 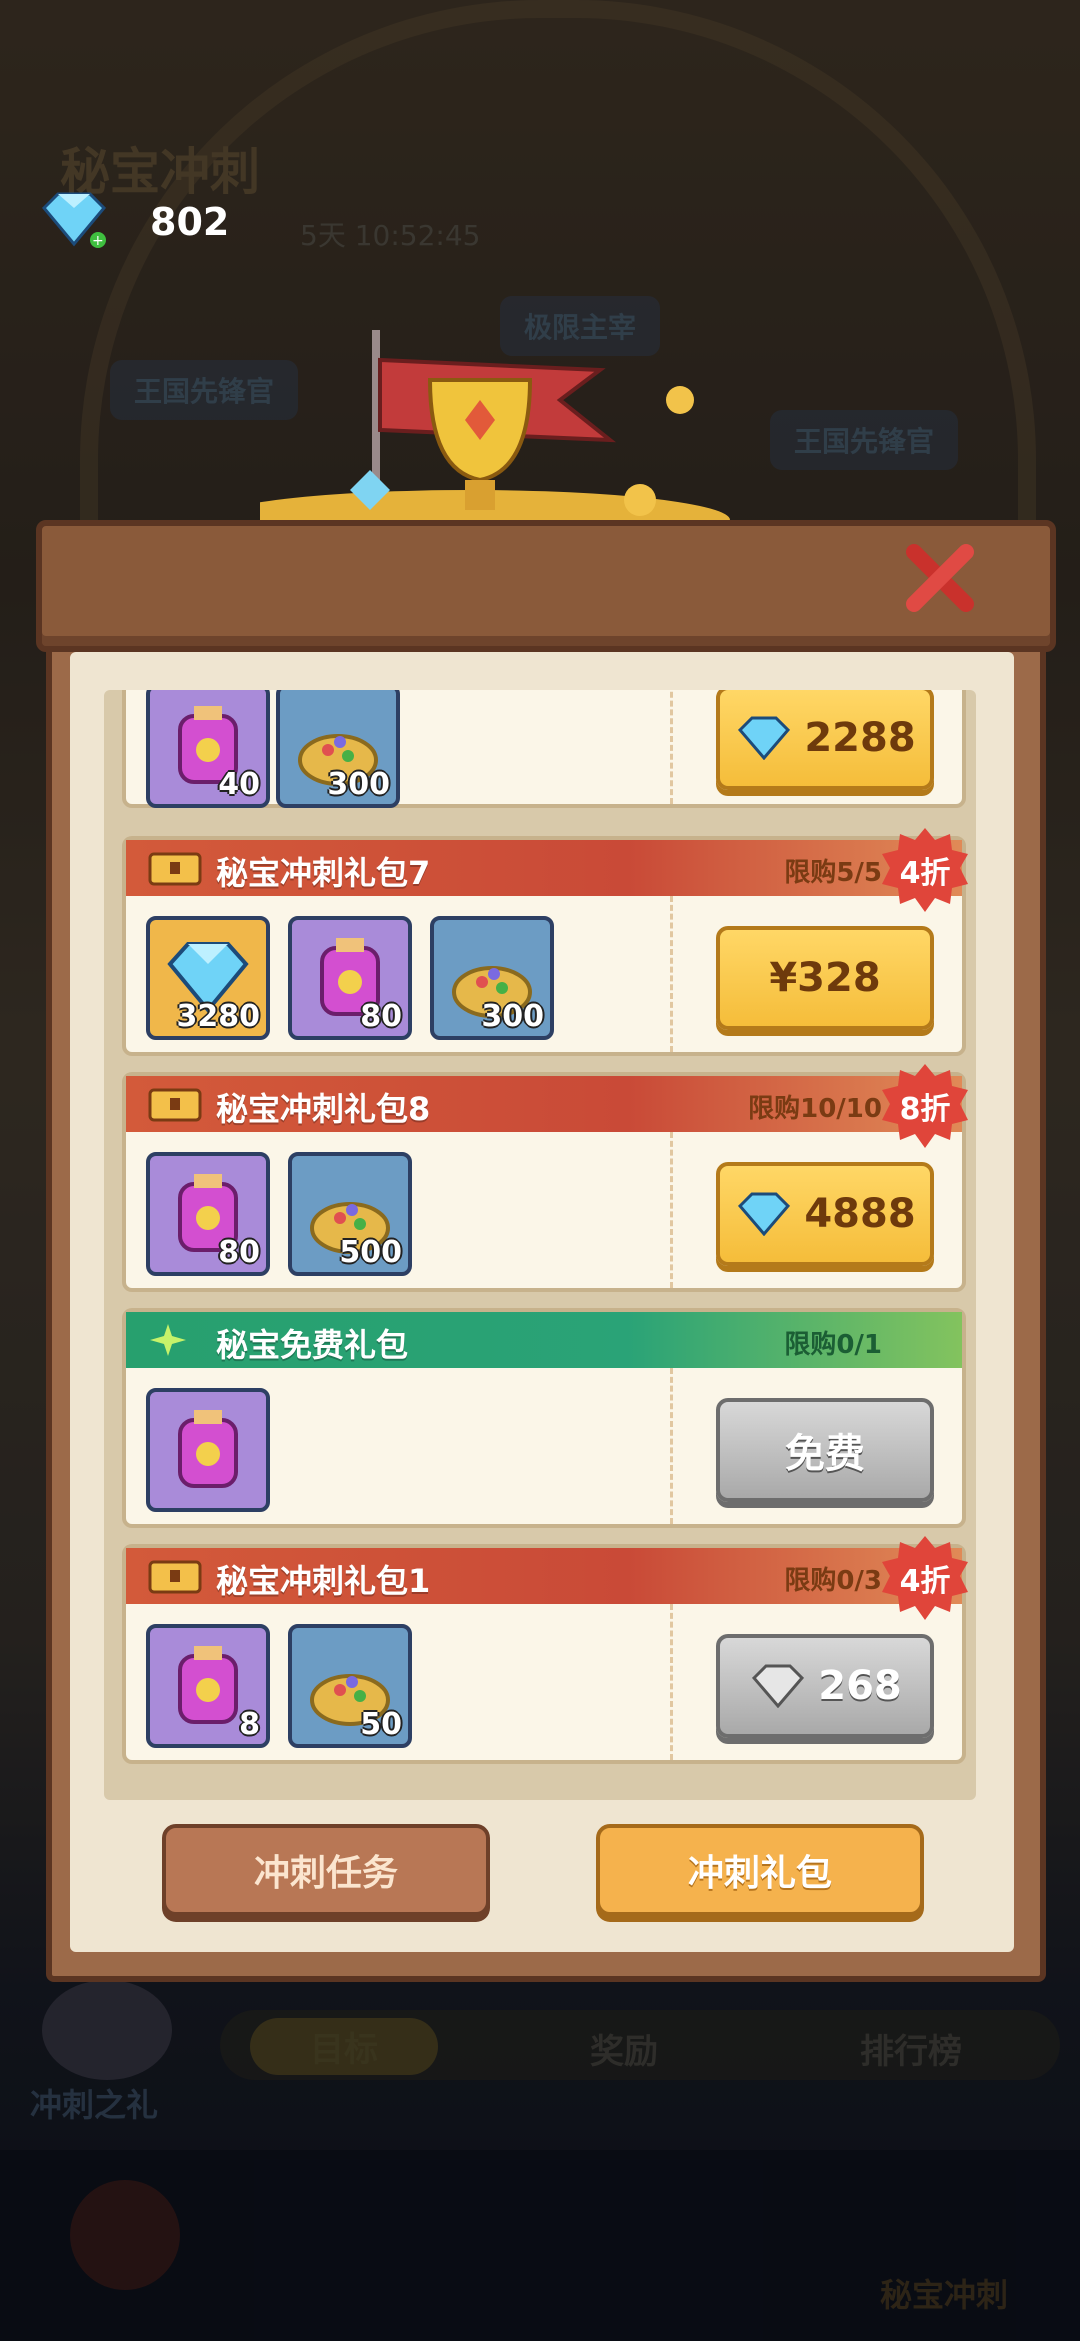 What do you see at coordinates (860, 1214) in the screenshot?
I see `price-label: 4888` at bounding box center [860, 1214].